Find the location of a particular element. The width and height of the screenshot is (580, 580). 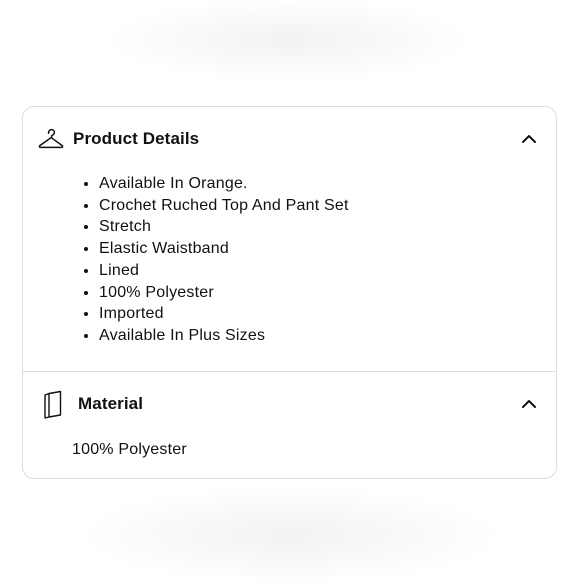

material-title: Material is located at coordinates (111, 403).